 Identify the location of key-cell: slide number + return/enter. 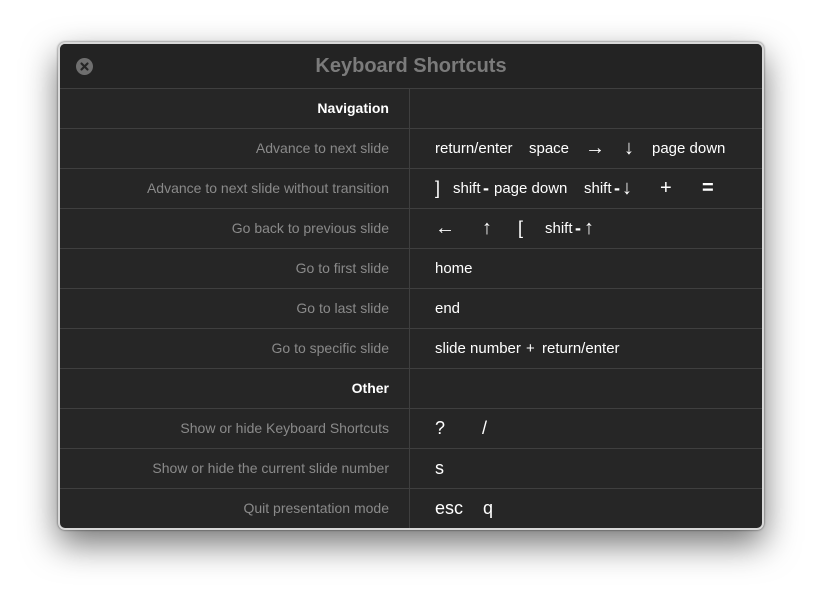
(586, 348).